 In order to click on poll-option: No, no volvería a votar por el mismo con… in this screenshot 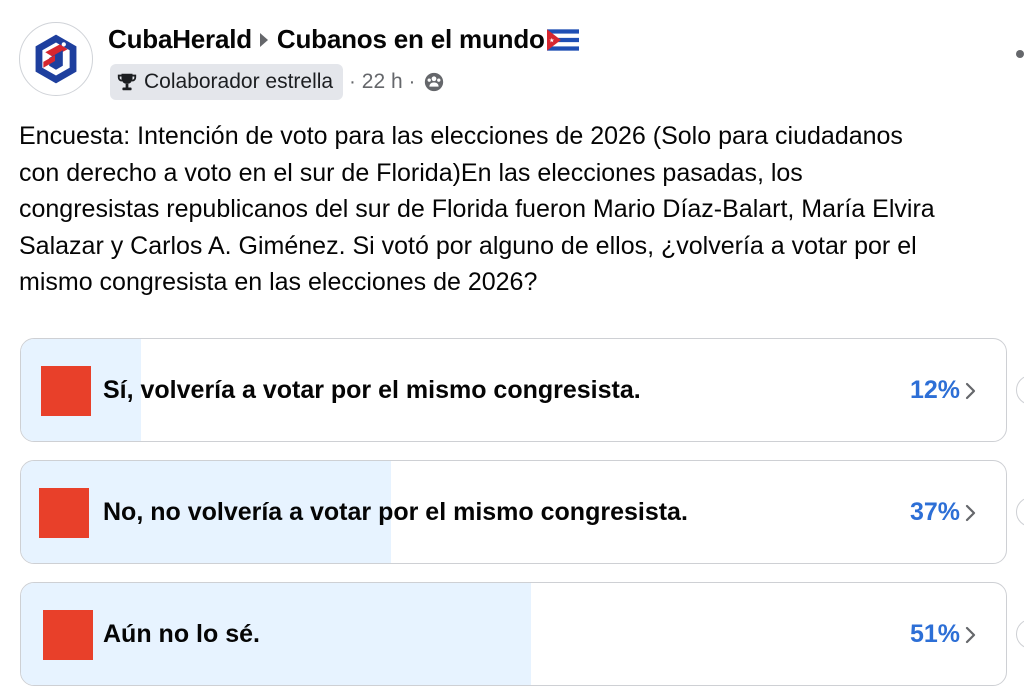, I will do `click(513, 512)`.